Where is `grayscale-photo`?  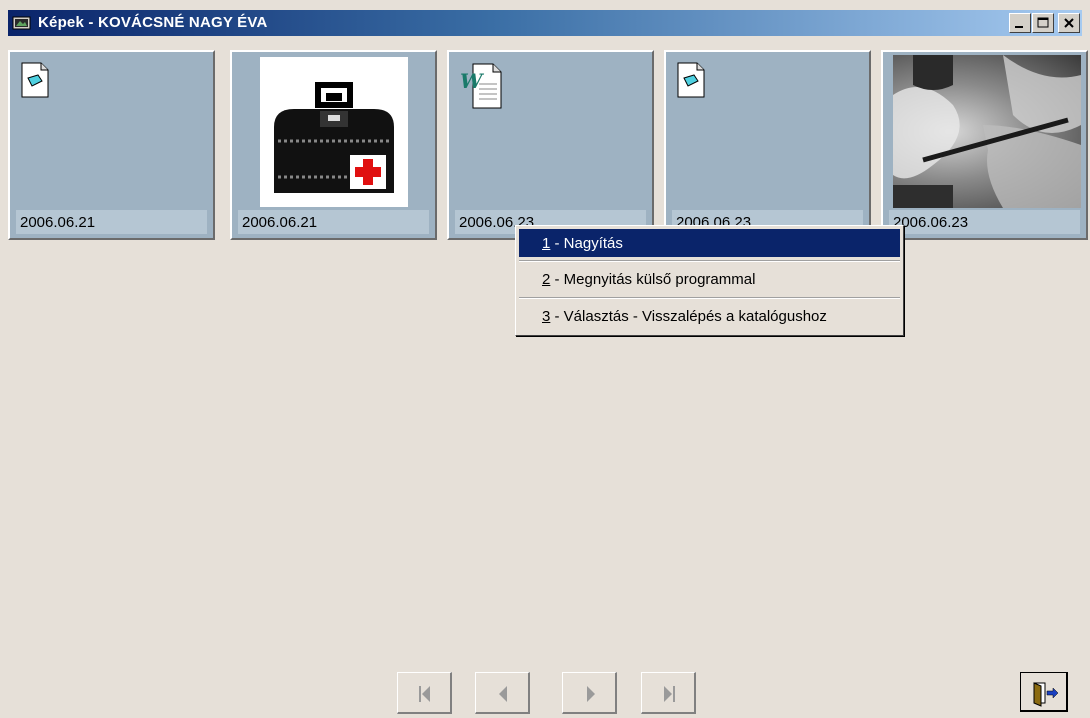
grayscale-photo is located at coordinates (987, 131).